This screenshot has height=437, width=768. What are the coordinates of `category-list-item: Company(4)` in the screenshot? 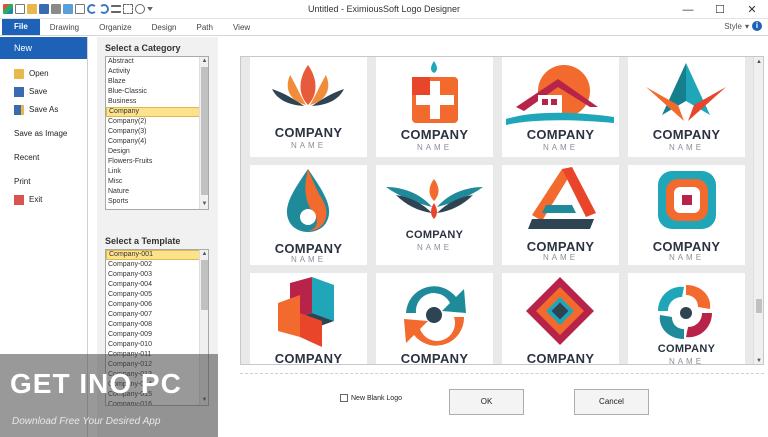 It's located at (157, 142).